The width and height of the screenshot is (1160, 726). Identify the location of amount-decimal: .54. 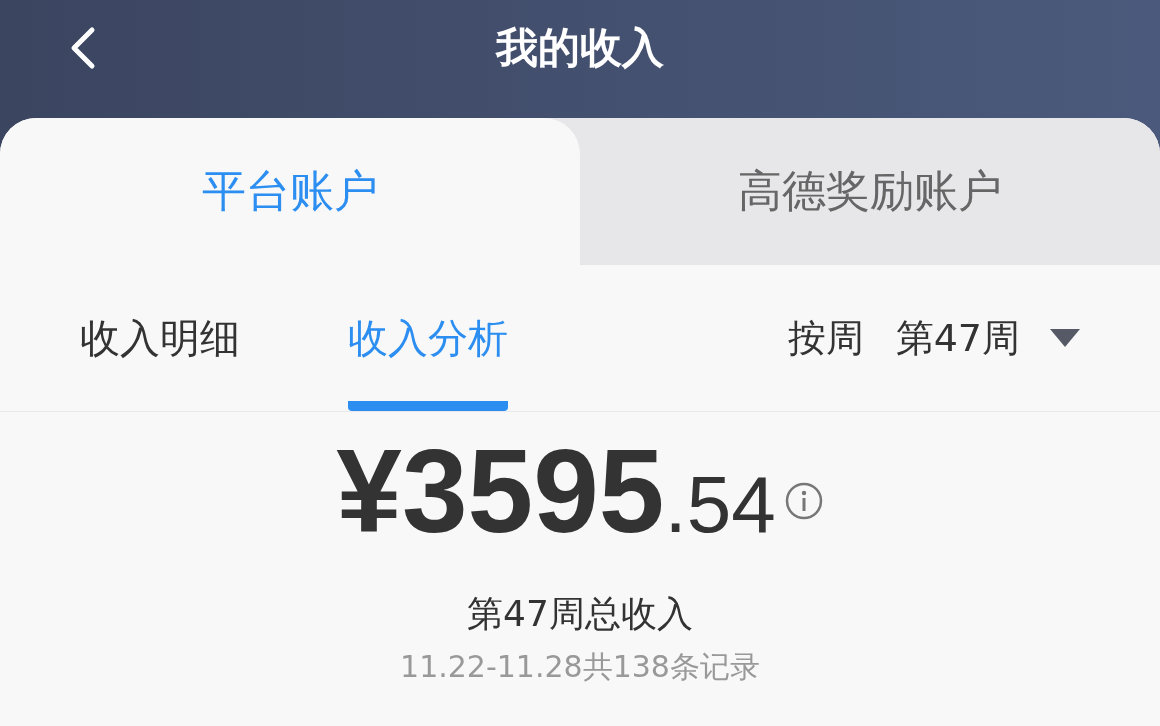
(720, 505).